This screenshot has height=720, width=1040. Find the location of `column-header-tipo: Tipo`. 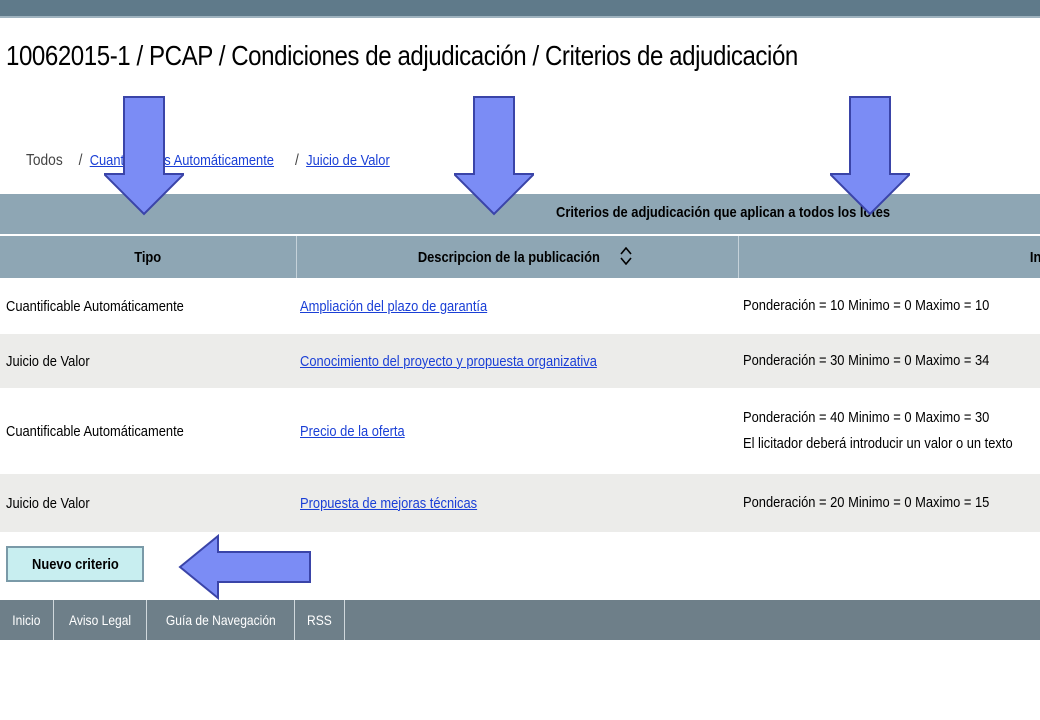

column-header-tipo: Tipo is located at coordinates (148, 257).